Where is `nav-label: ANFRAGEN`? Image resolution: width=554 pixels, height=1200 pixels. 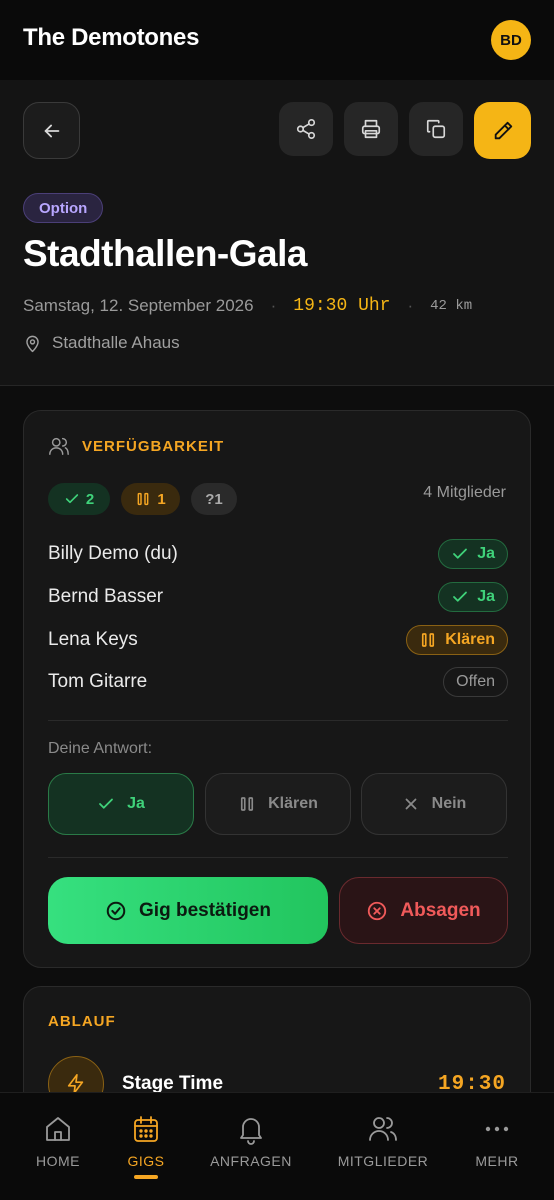 nav-label: ANFRAGEN is located at coordinates (251, 1161).